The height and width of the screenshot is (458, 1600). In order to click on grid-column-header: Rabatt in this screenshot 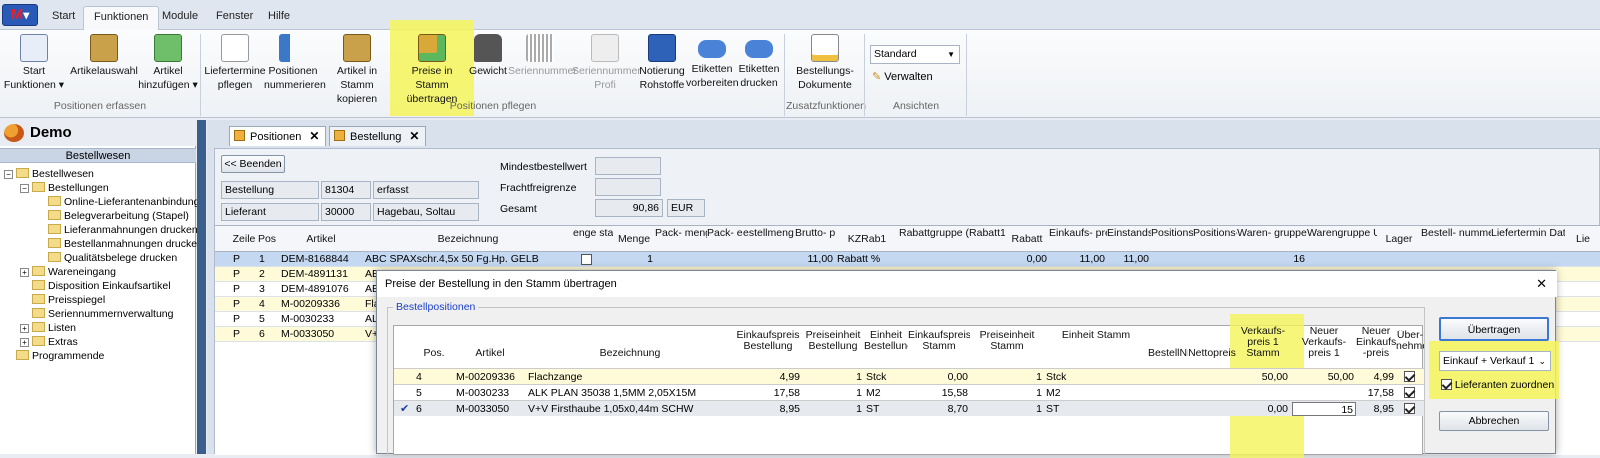, I will do `click(1027, 239)`.